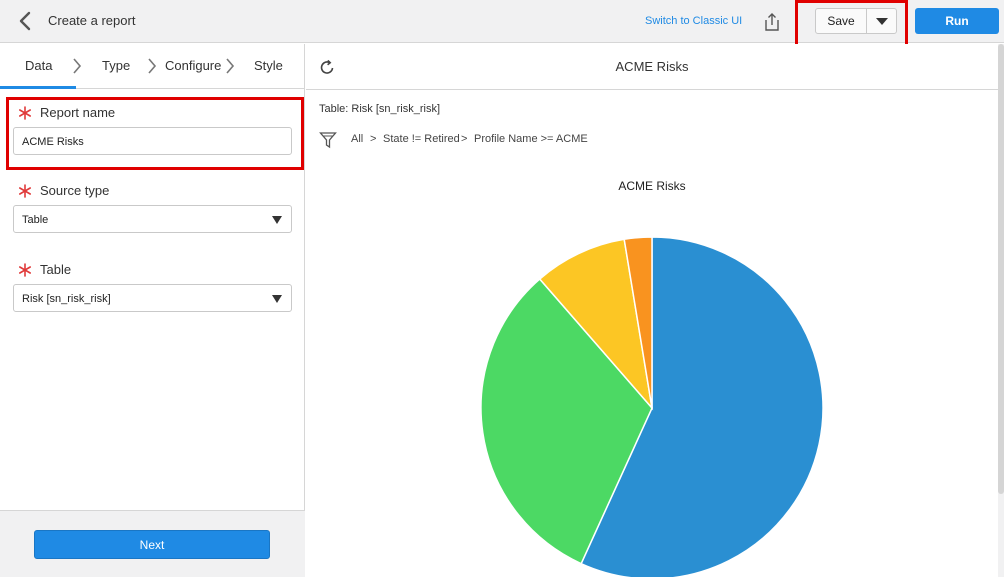 Image resolution: width=1004 pixels, height=577 pixels. I want to click on preview-header: ACME Risks, so click(652, 67).